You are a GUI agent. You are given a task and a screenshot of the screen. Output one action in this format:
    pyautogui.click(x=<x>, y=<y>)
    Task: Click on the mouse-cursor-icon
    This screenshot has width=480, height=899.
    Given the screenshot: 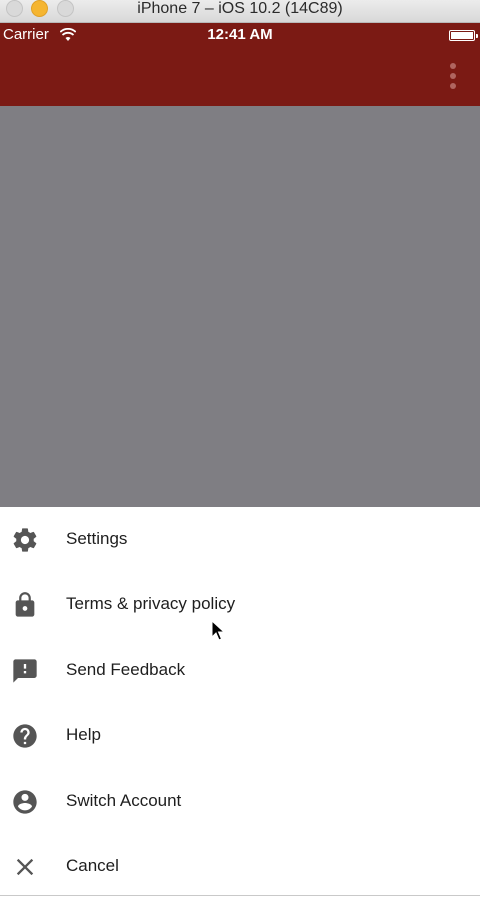 What is the action you would take?
    pyautogui.click(x=218, y=630)
    